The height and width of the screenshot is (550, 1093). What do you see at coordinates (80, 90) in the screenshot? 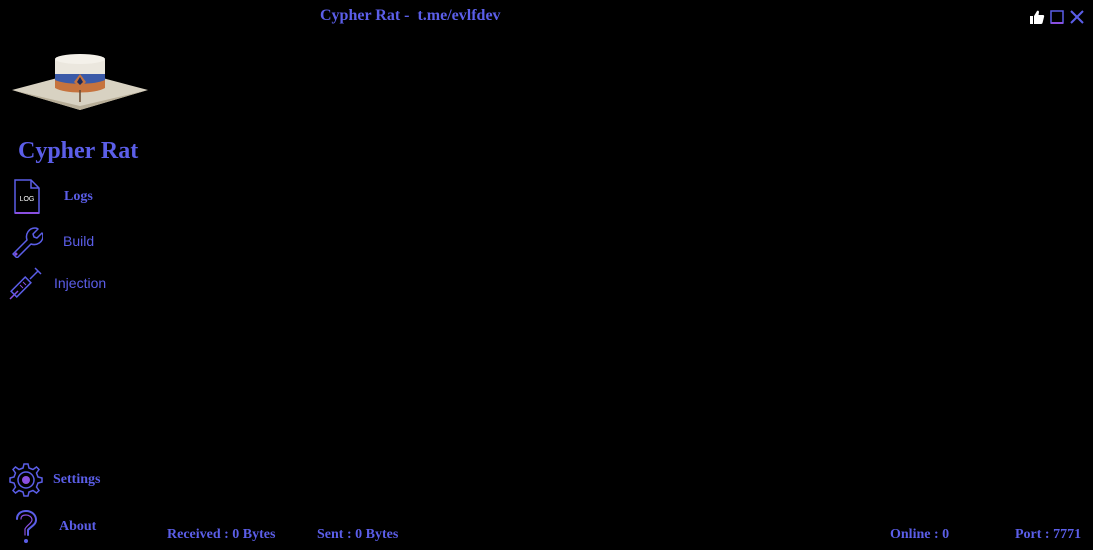
I see `hat-logo` at bounding box center [80, 90].